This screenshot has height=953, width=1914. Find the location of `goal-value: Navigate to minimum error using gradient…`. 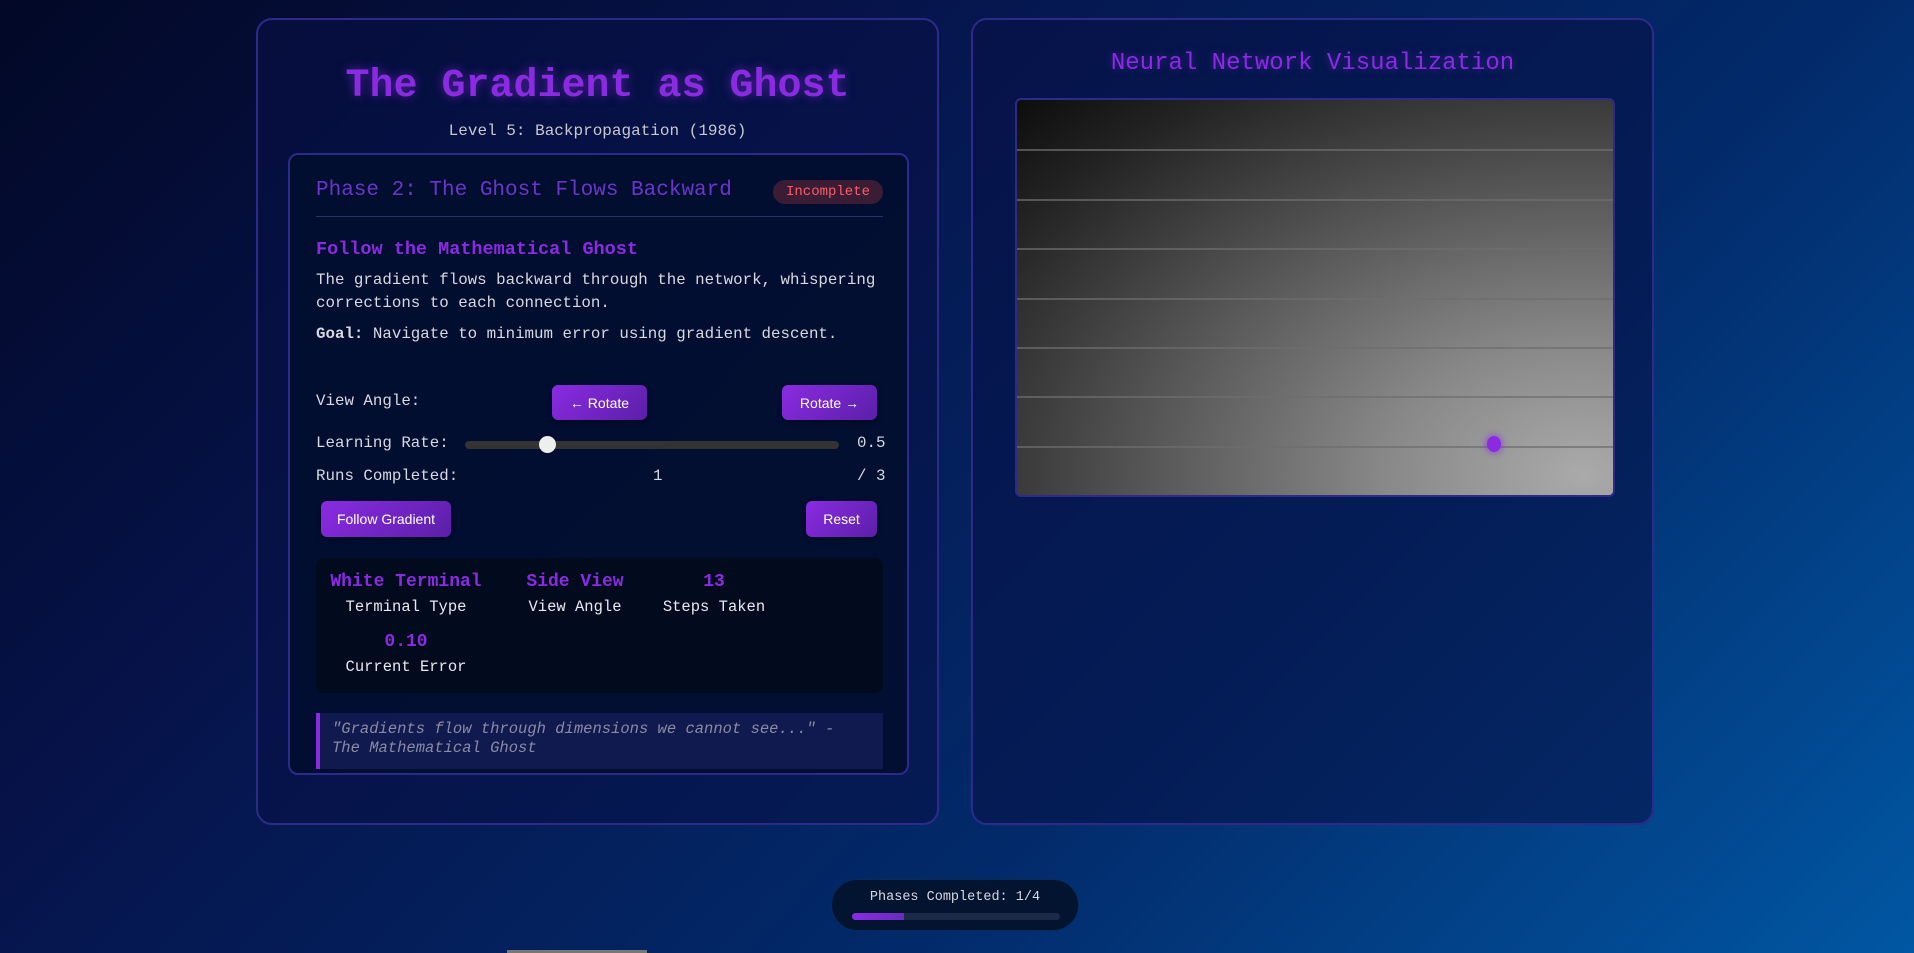

goal-value: Navigate to minimum error using gradient… is located at coordinates (600, 334).